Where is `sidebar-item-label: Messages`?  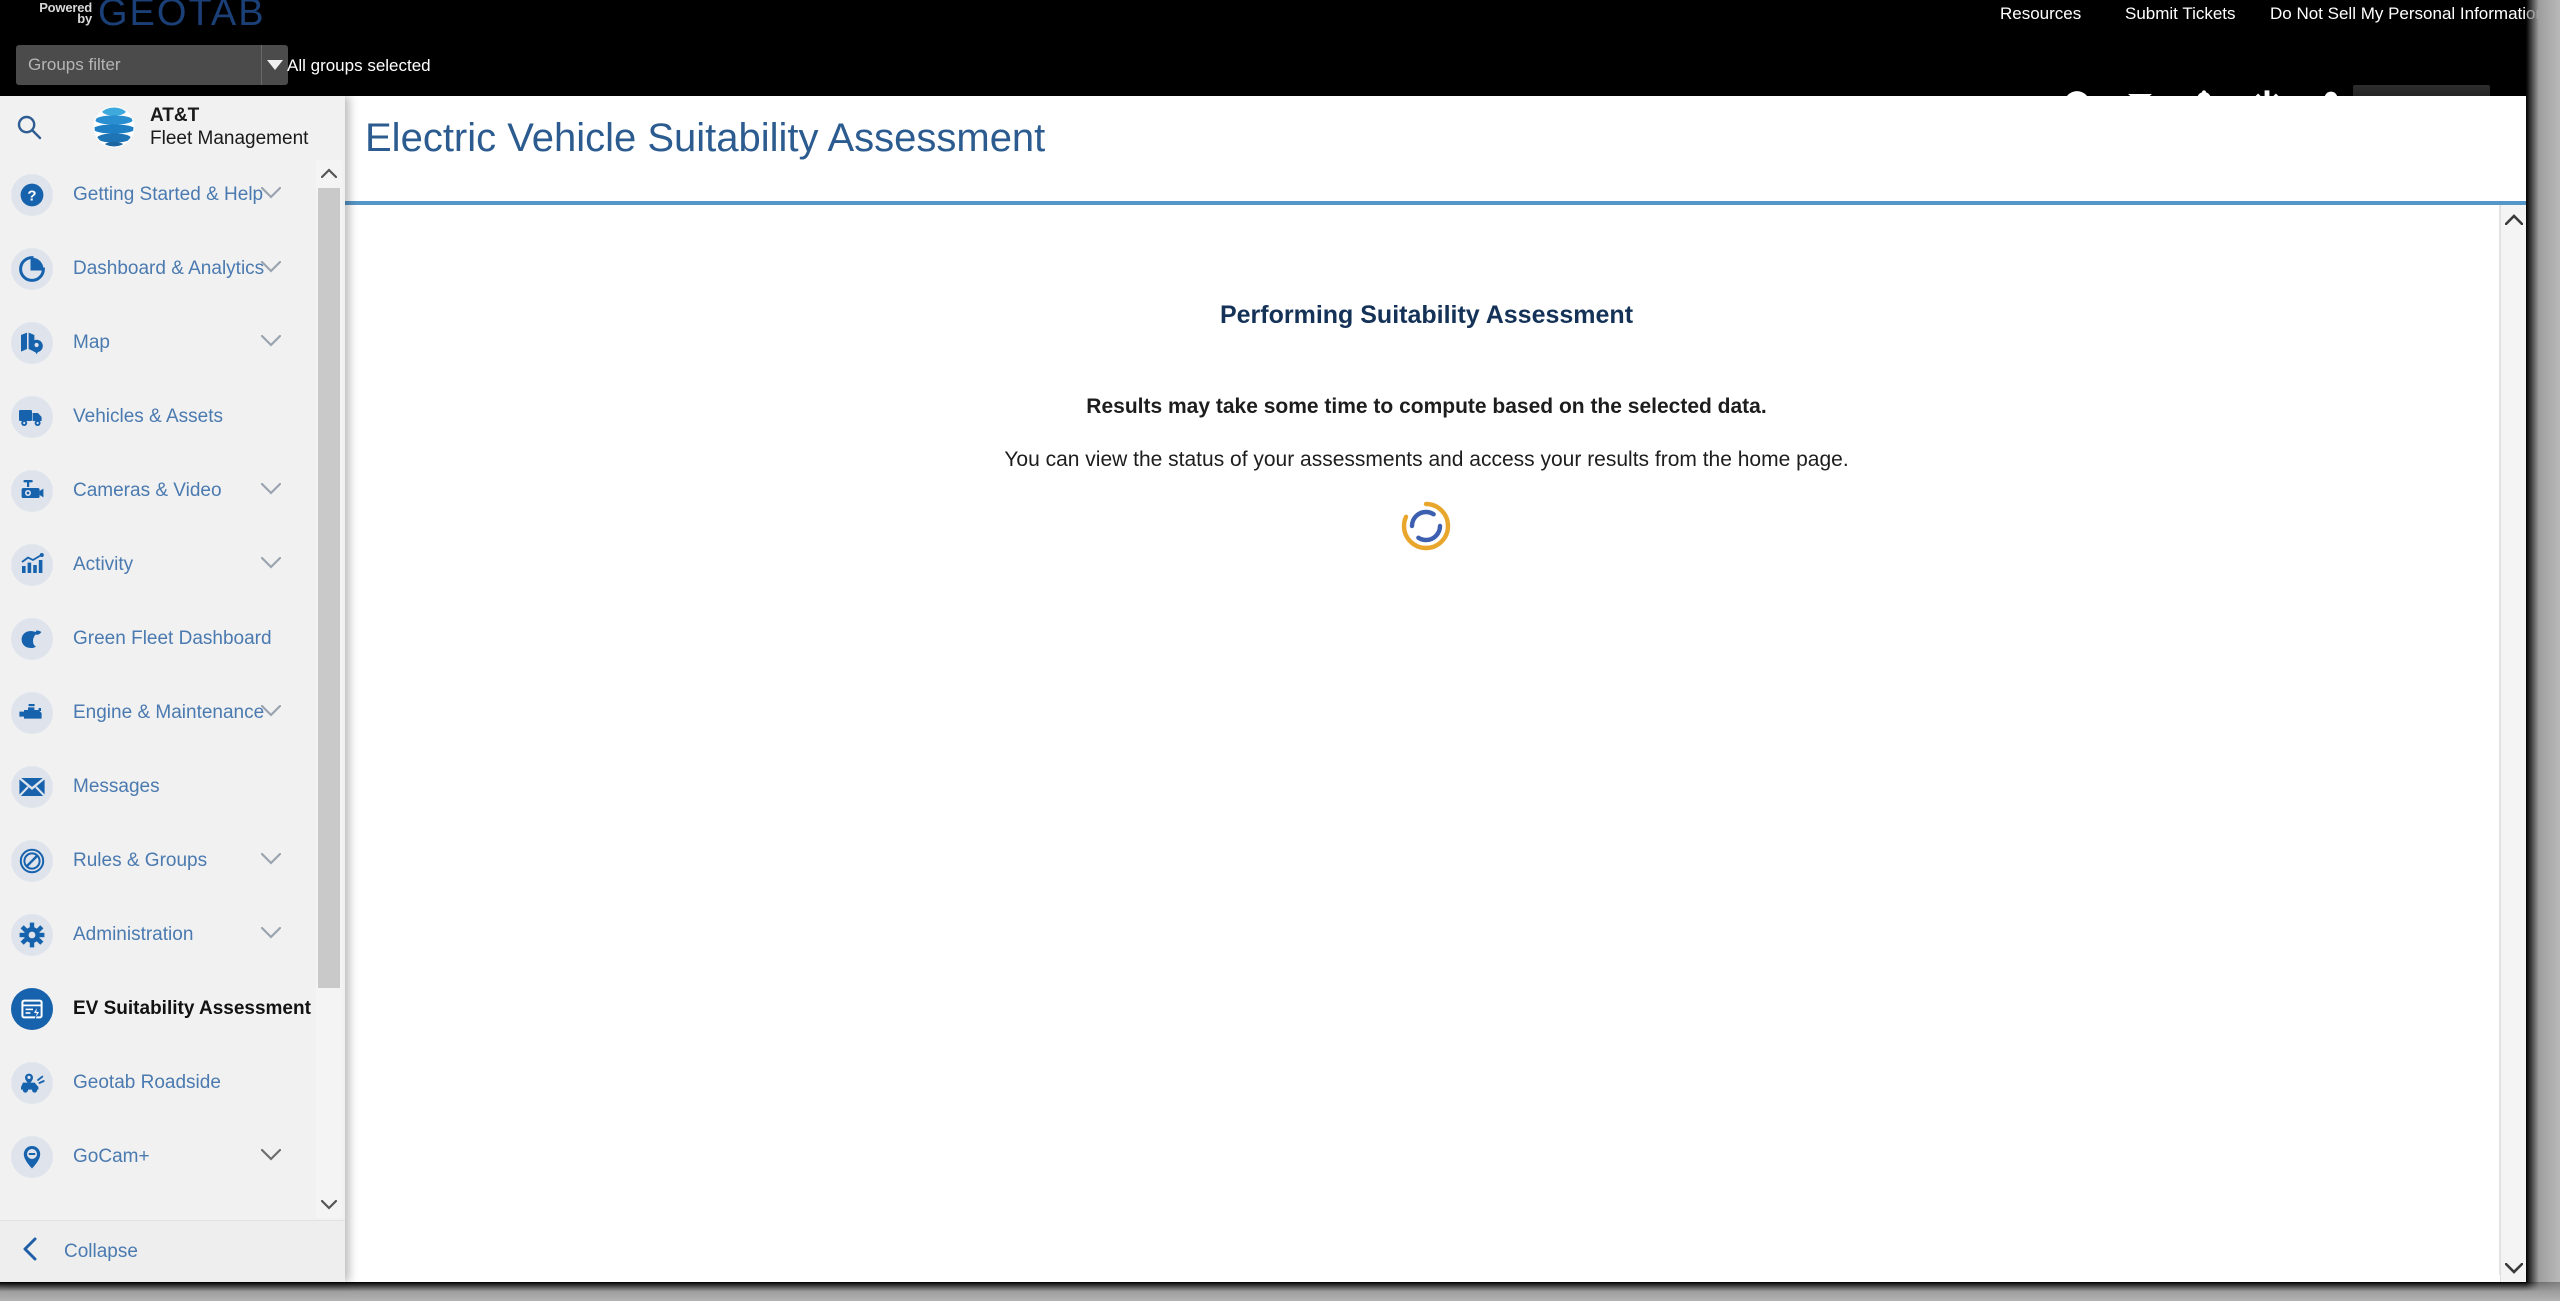
sidebar-item-label: Messages is located at coordinates (116, 786).